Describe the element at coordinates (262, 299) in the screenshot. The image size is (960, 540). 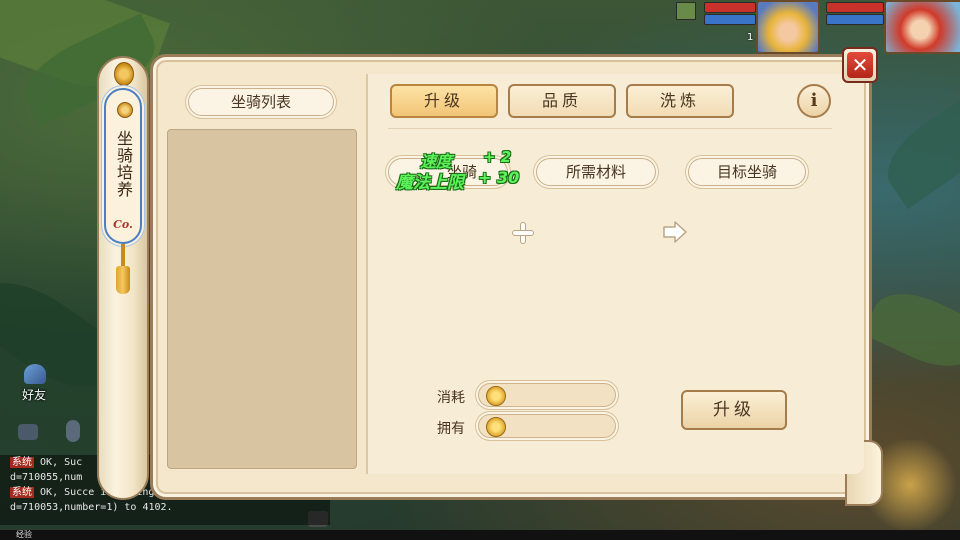
I see `mount-list` at that location.